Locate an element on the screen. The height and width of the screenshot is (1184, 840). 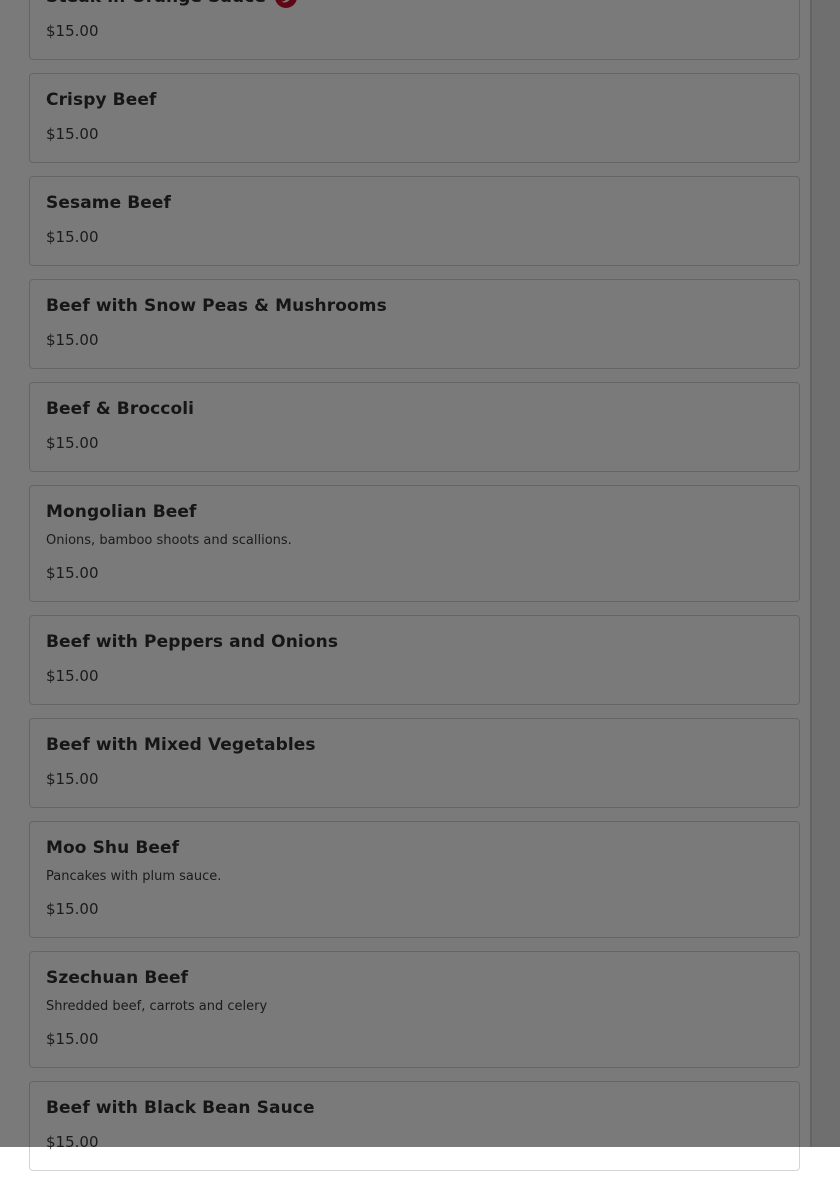
chili-pepper-icon is located at coordinates (286, 4).